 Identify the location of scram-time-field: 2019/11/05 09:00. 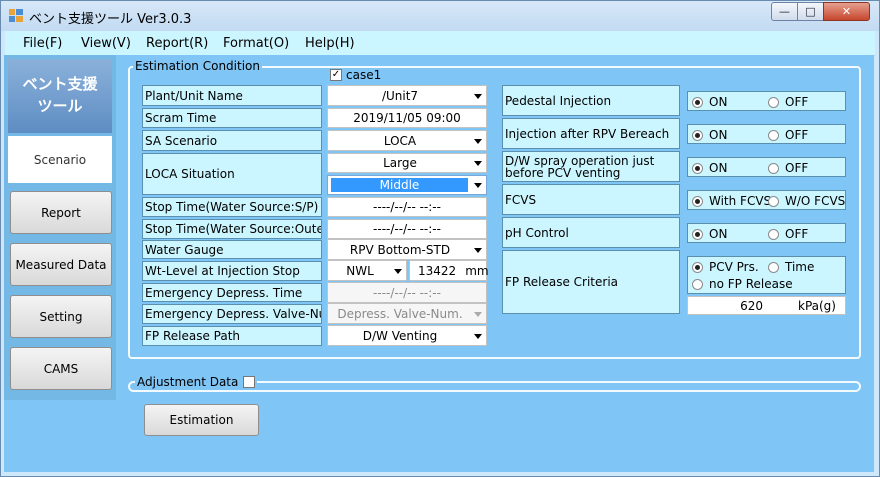
(407, 118).